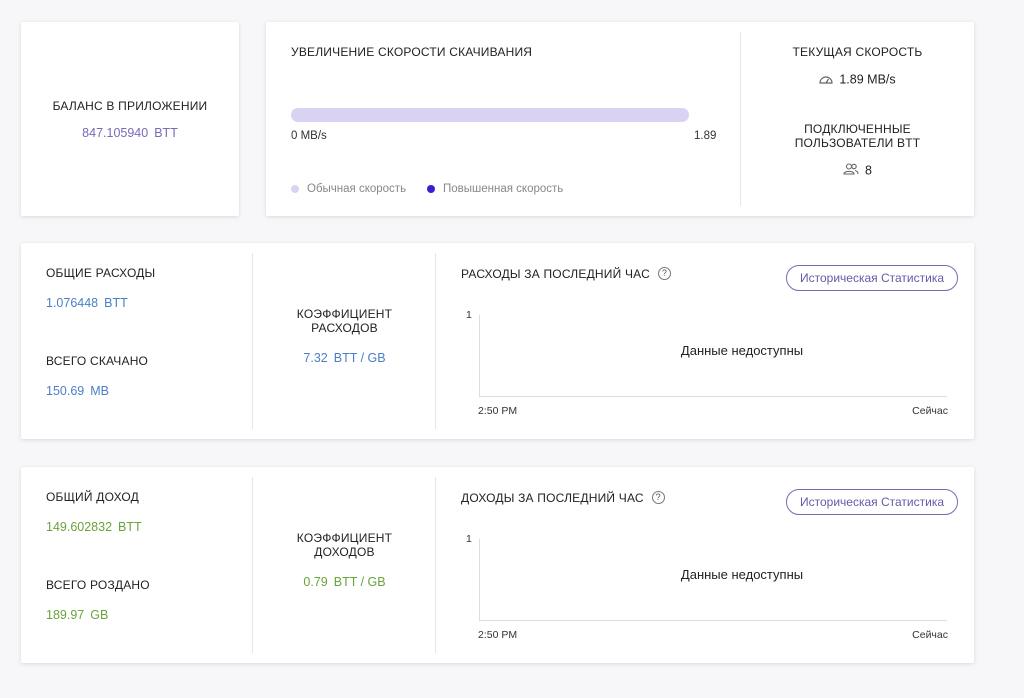 The image size is (1024, 698). What do you see at coordinates (872, 502) in the screenshot?
I see `income-history-button: Историческая Статистика` at bounding box center [872, 502].